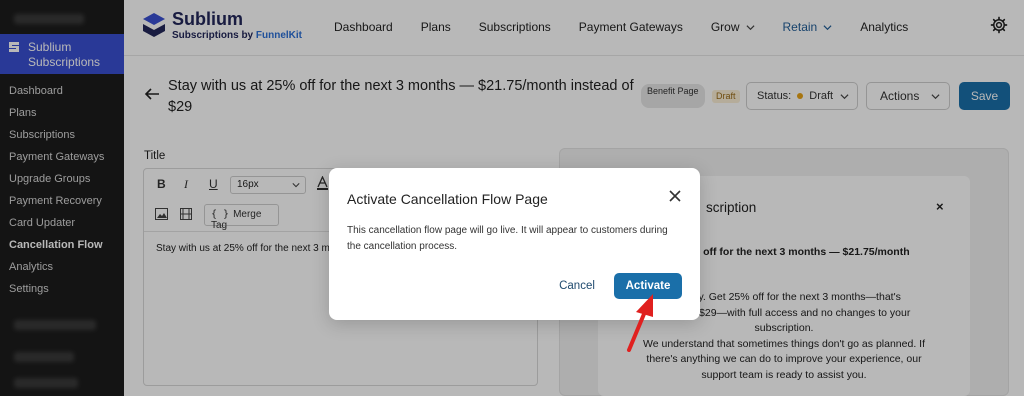 The height and width of the screenshot is (396, 1024). Describe the element at coordinates (577, 286) in the screenshot. I see `cancel-button: Cancel` at that location.